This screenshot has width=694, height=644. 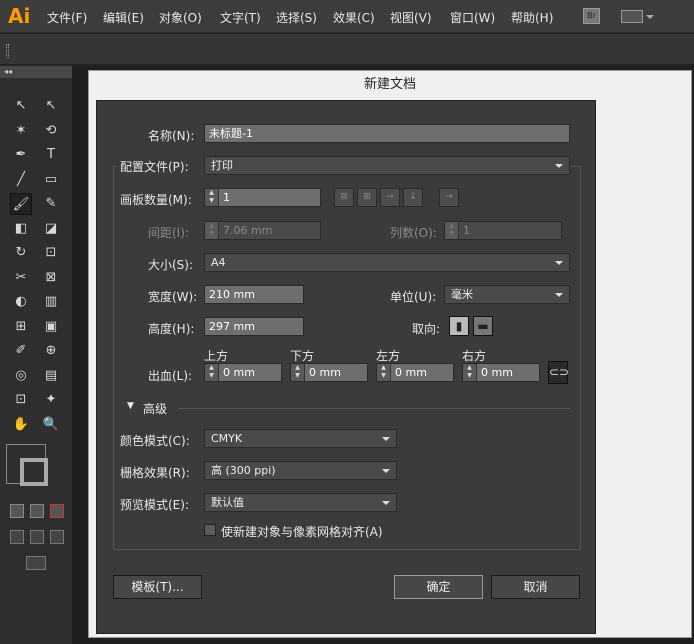 I want to click on spacing-input: 7.06 mm, so click(x=262, y=230).